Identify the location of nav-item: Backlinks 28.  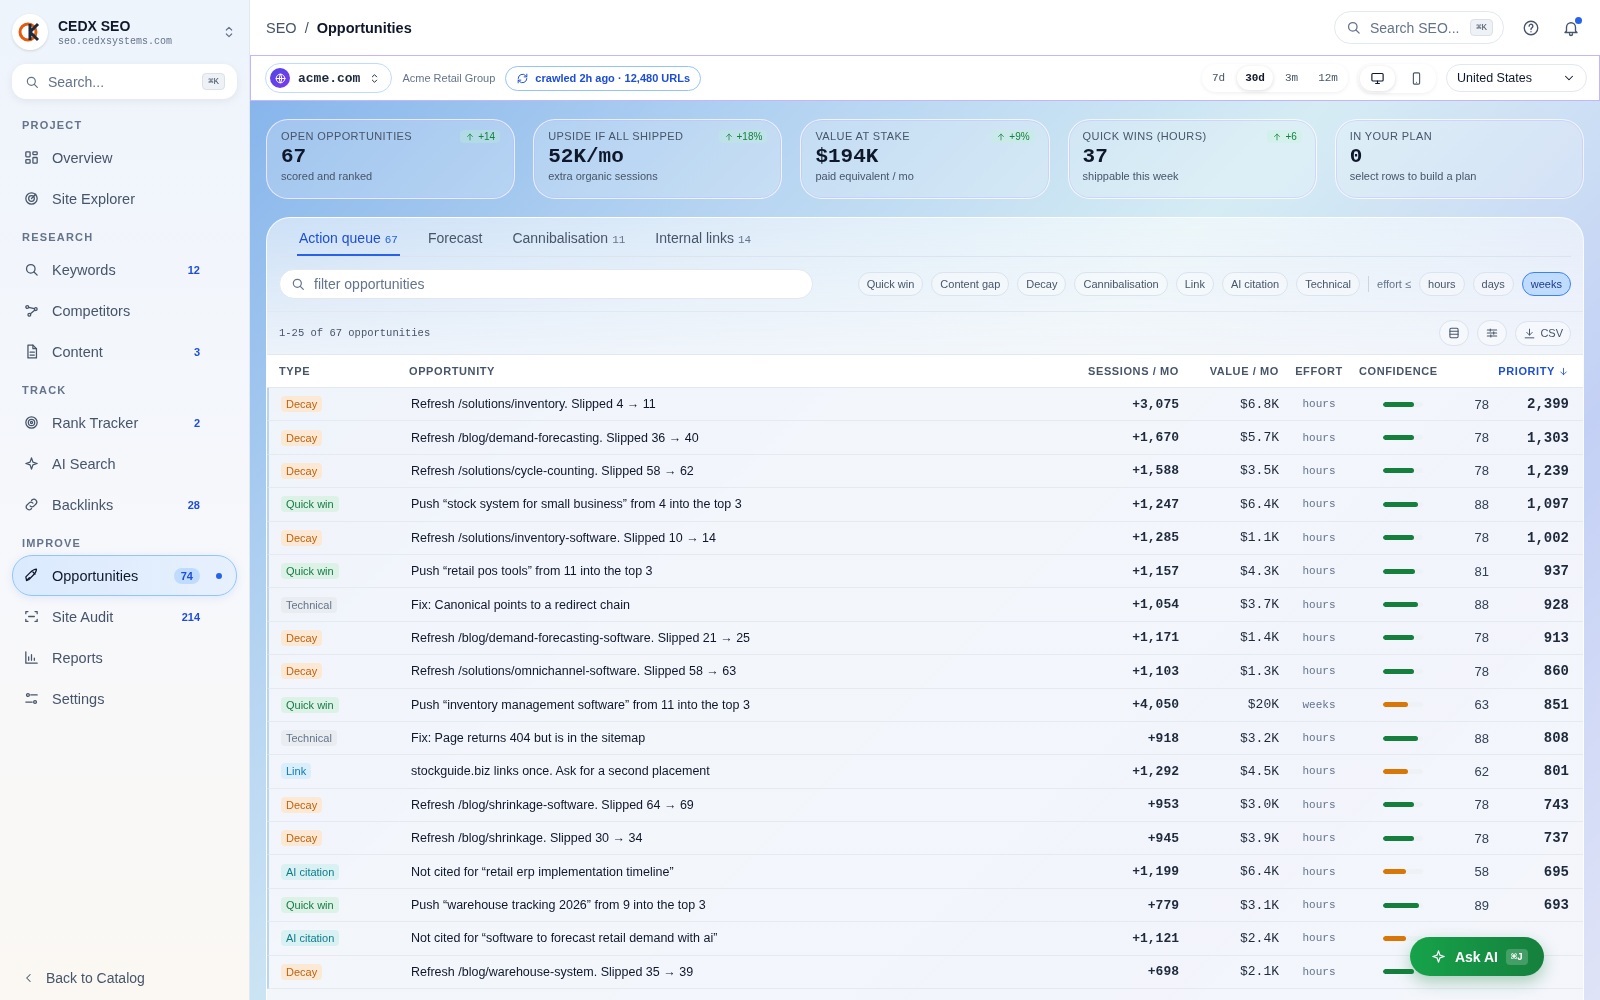
(124, 504).